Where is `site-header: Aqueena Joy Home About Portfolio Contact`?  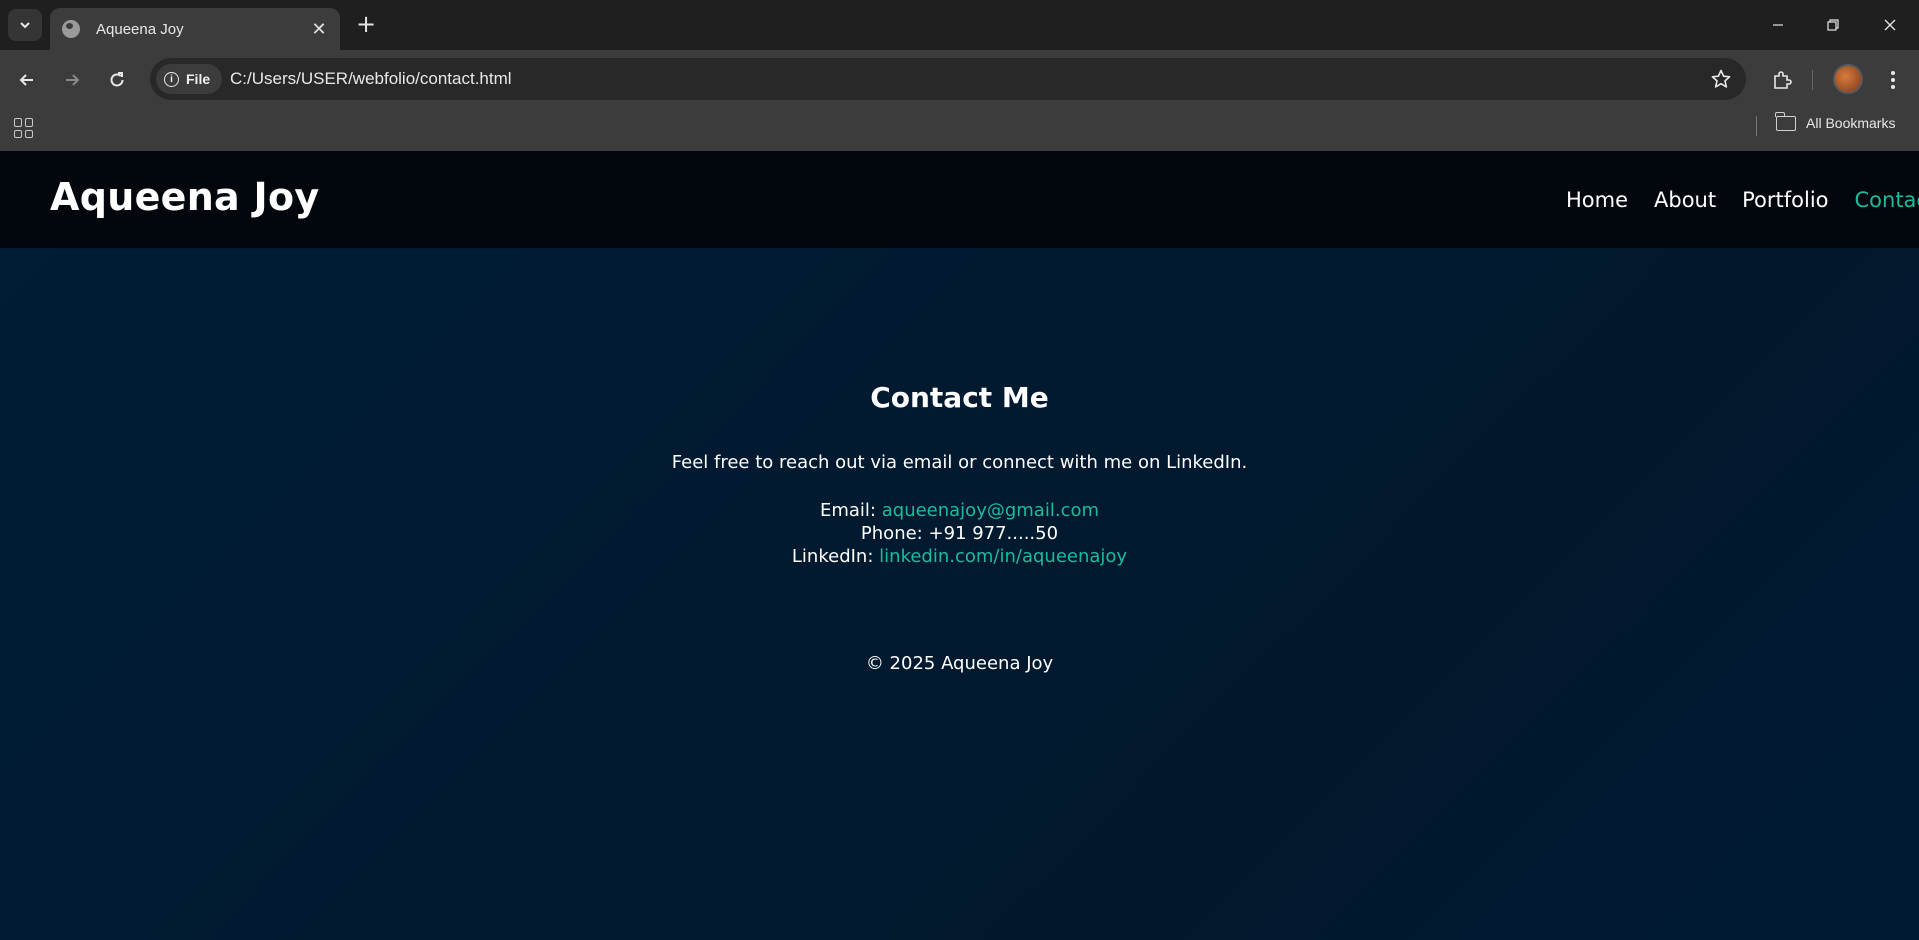 site-header: Aqueena Joy Home About Portfolio Contact is located at coordinates (959, 199).